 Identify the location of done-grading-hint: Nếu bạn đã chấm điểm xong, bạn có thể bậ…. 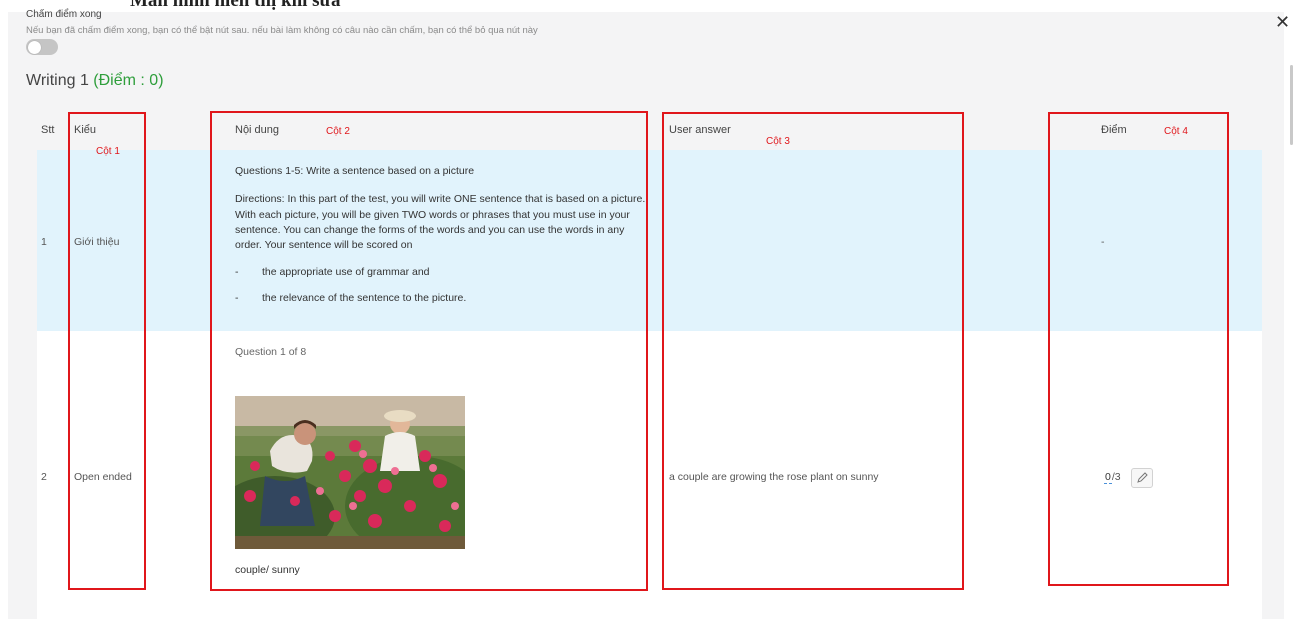
(282, 30).